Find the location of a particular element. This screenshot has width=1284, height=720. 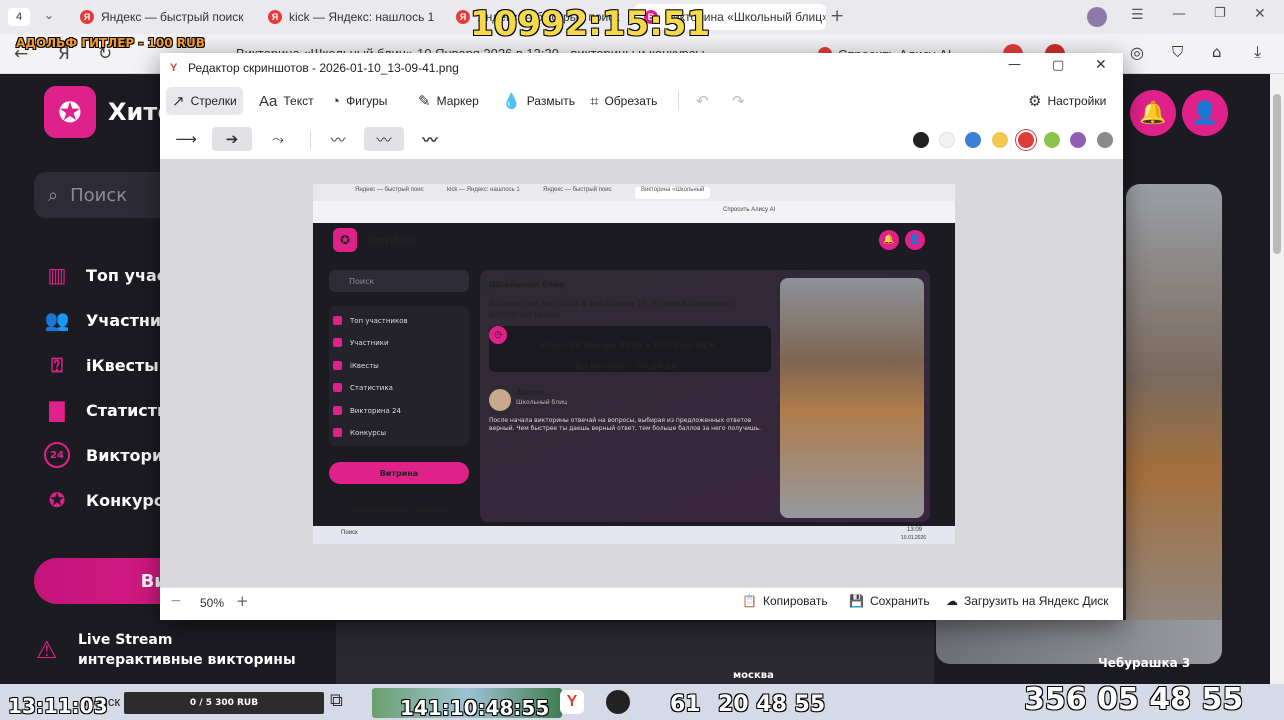

settings-button: ⚙ Настройки is located at coordinates (1067, 101).